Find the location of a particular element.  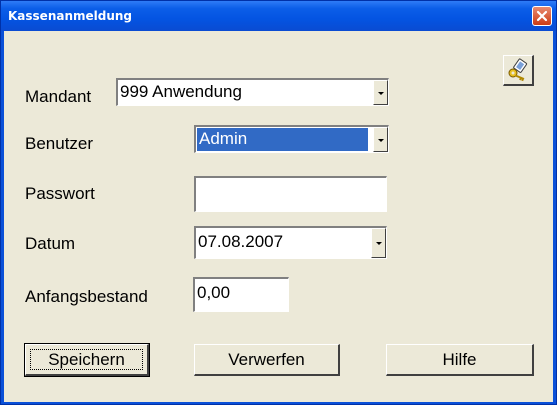

benutzer-dropdown: Admin is located at coordinates (291, 139).